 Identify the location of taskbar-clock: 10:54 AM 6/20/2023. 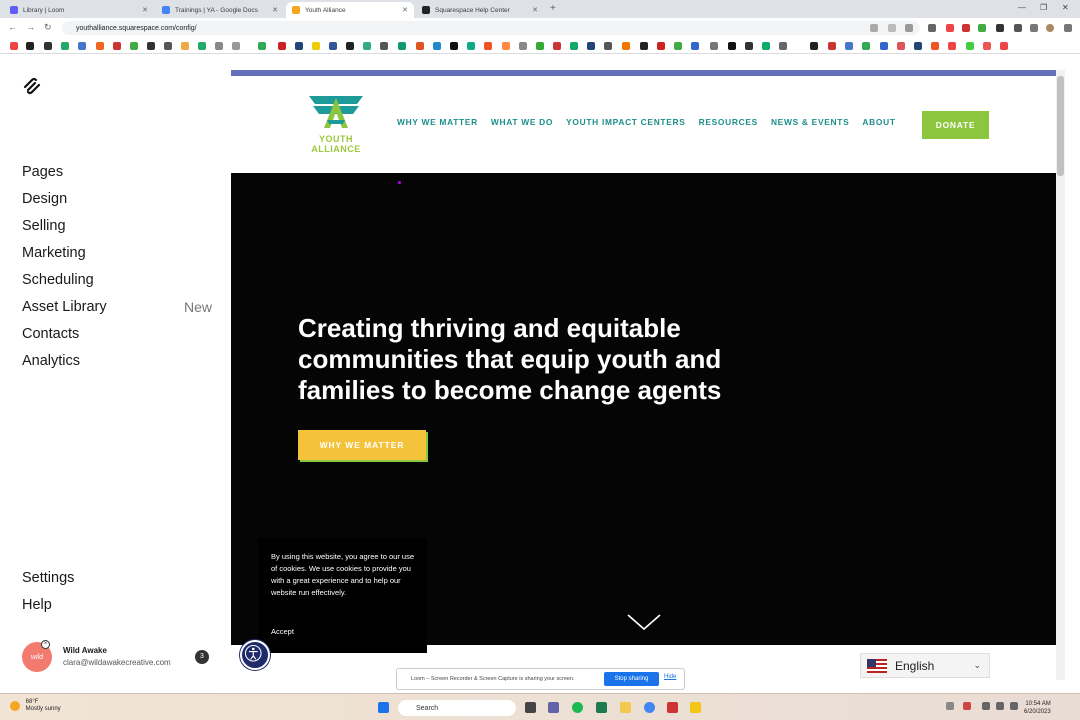
(1037, 708).